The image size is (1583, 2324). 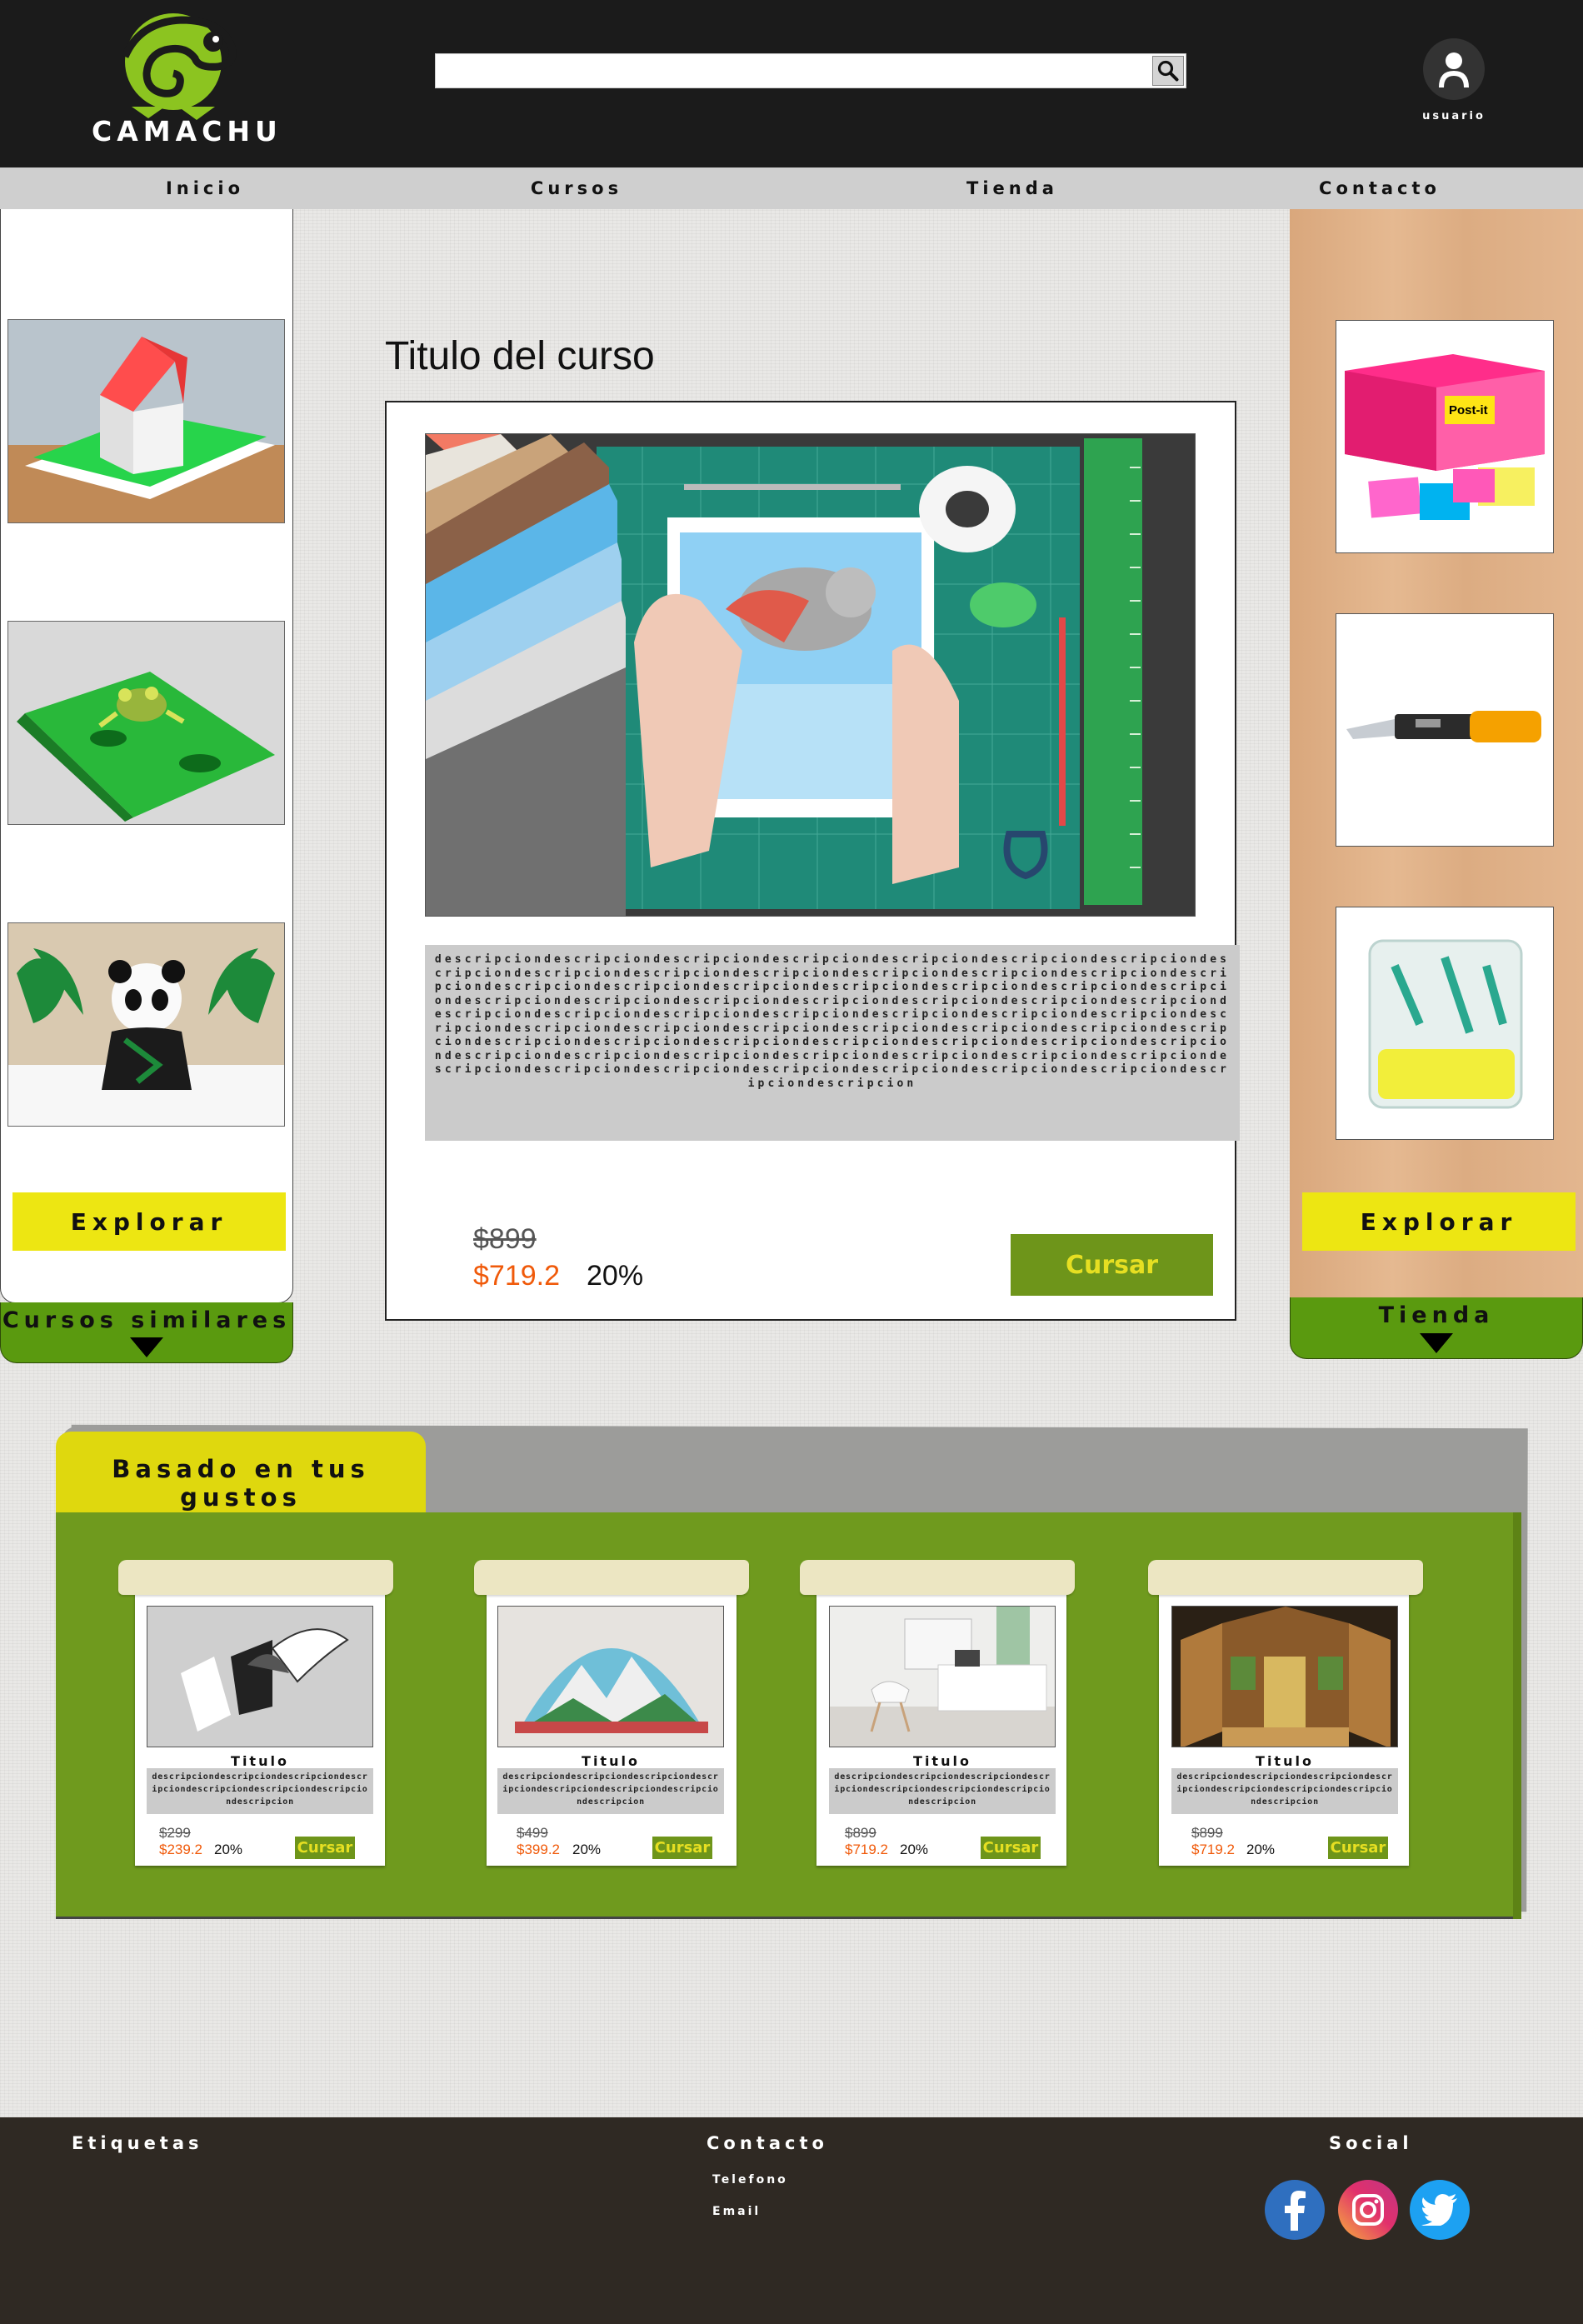 What do you see at coordinates (180, 1849) in the screenshot?
I see `recommendation-sale-price: $239.2` at bounding box center [180, 1849].